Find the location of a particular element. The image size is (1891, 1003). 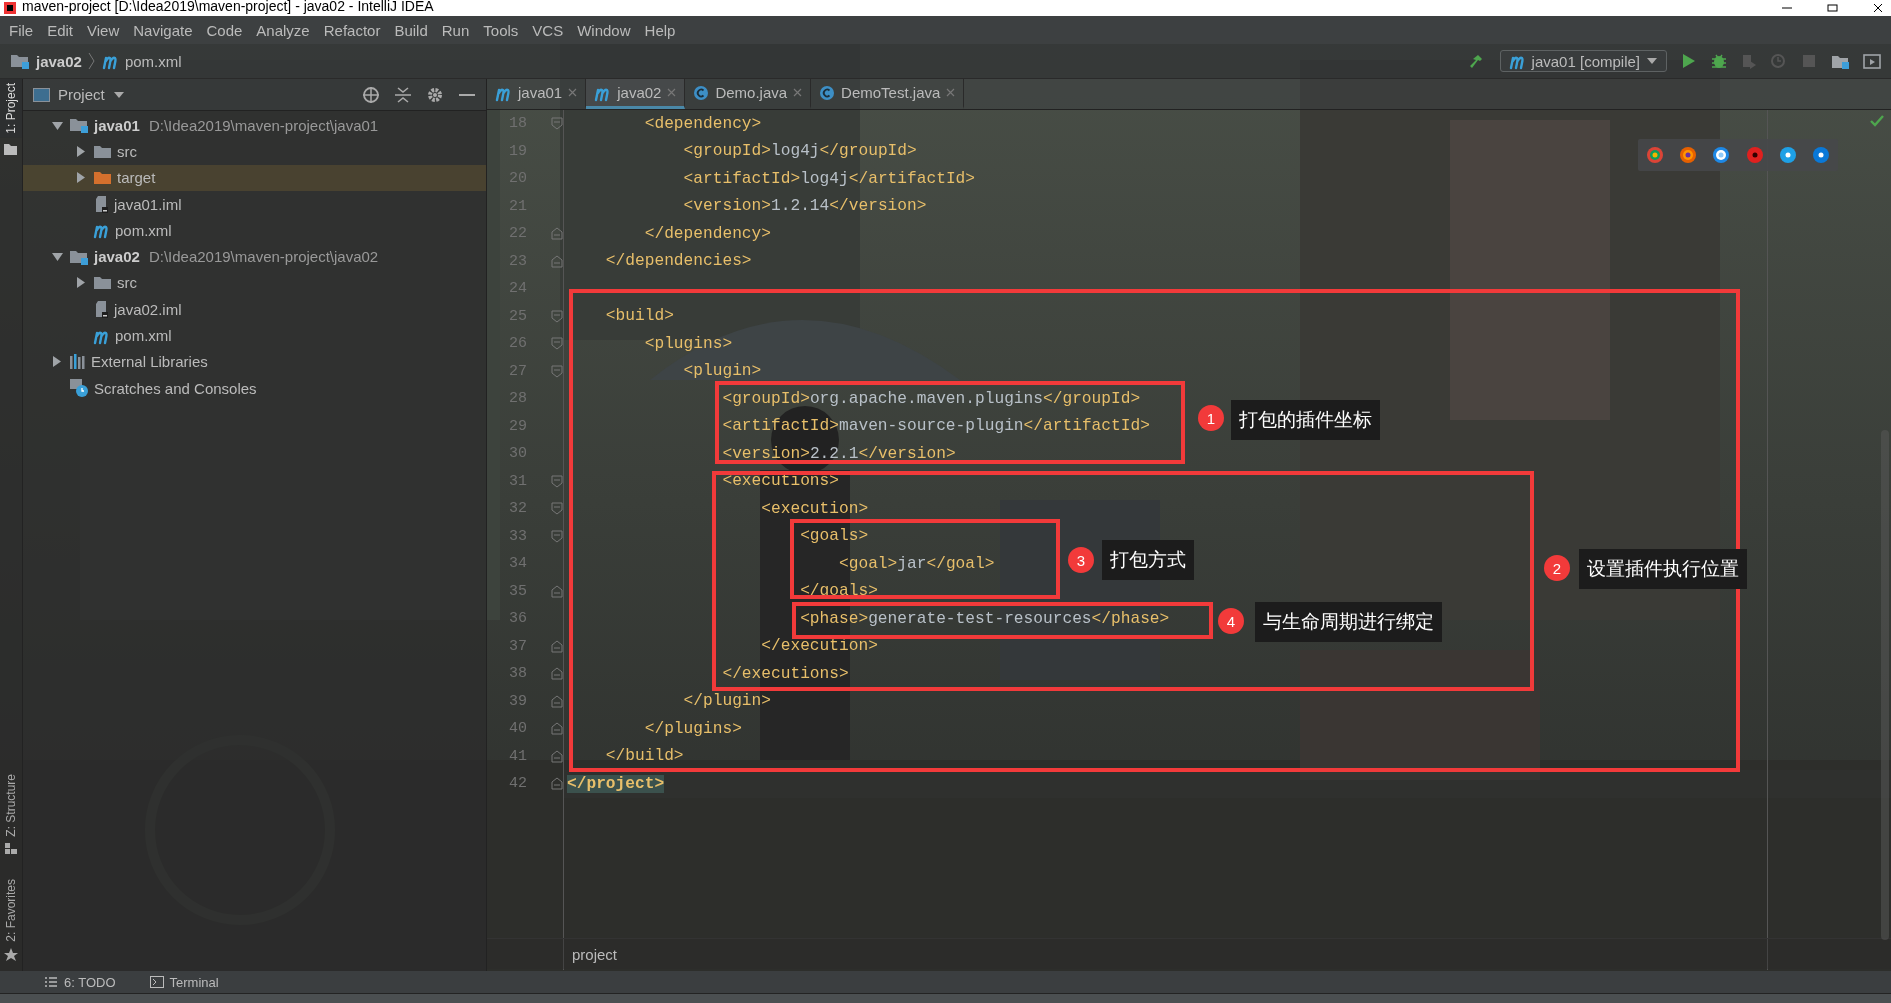

editor-tab: java01 is located at coordinates (537, 94).